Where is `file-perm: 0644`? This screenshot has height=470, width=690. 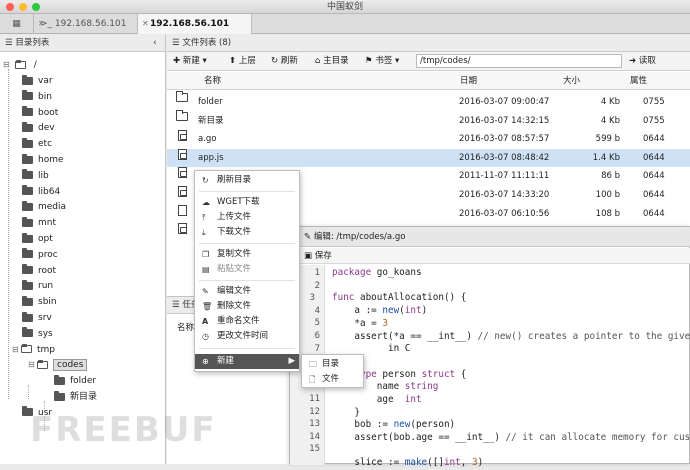 file-perm: 0644 is located at coordinates (654, 157).